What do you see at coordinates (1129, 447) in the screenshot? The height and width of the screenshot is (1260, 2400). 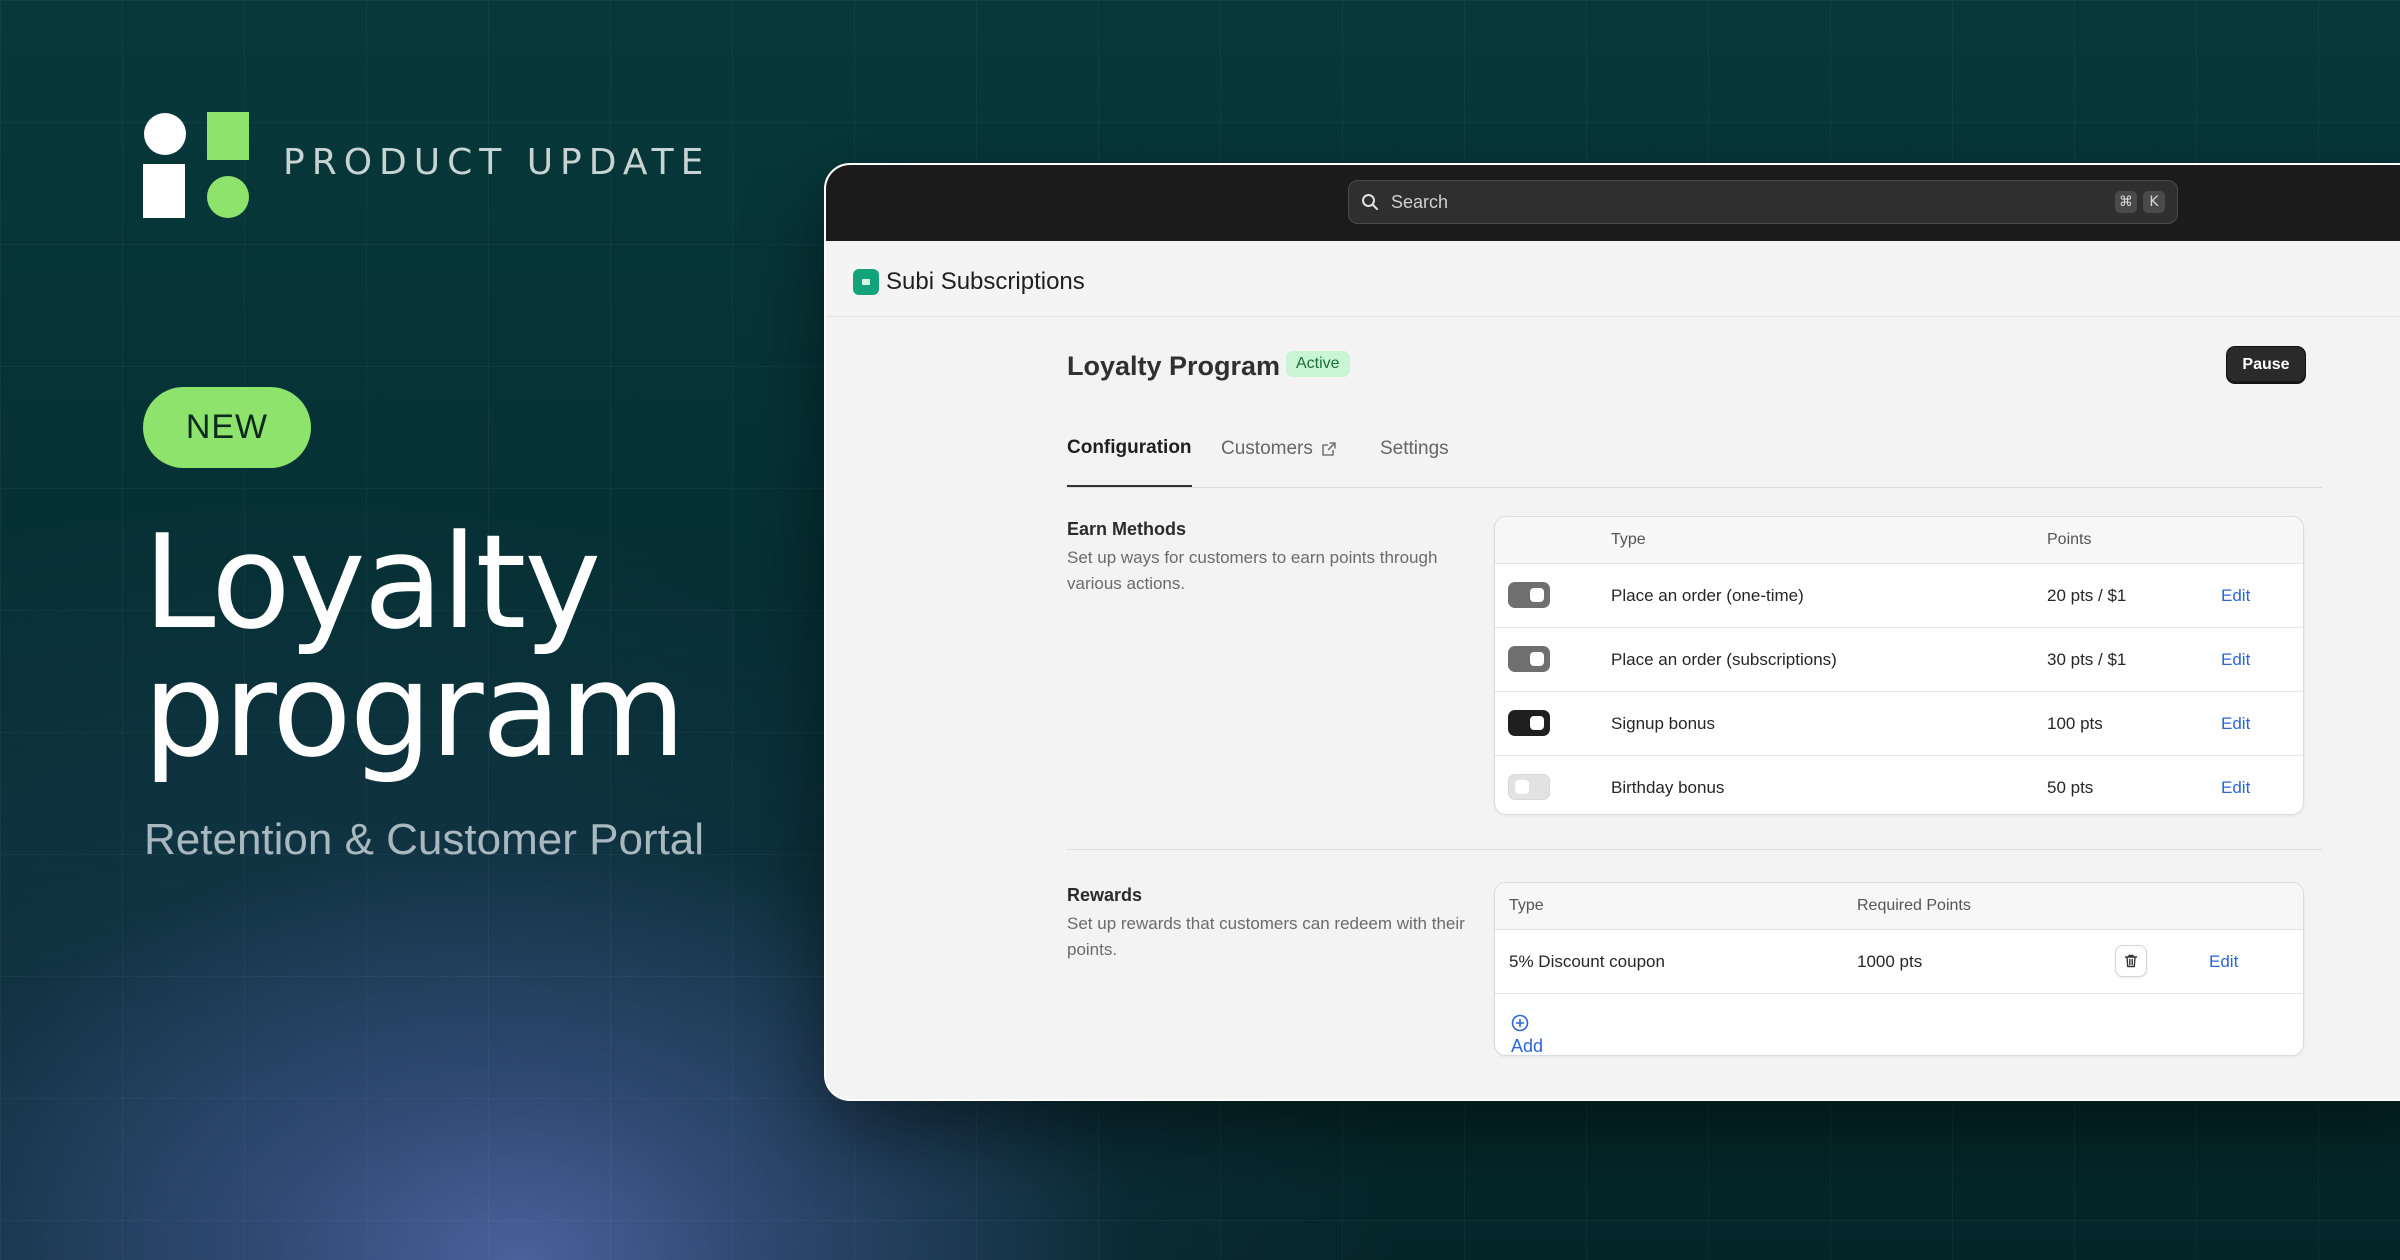 I see `tab-label: Configuration` at bounding box center [1129, 447].